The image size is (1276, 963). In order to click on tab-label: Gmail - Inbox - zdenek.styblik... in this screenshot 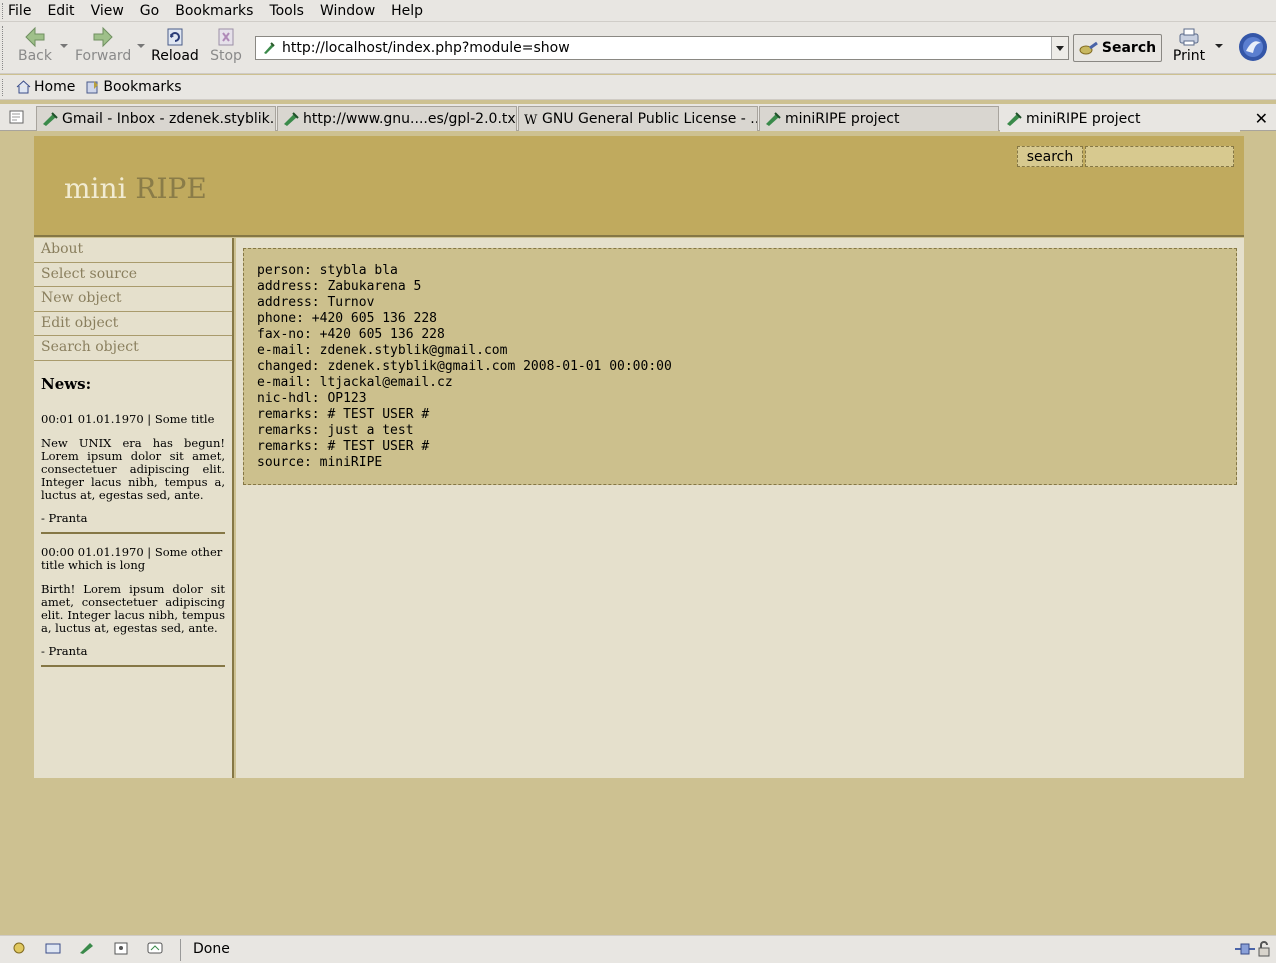, I will do `click(169, 119)`.